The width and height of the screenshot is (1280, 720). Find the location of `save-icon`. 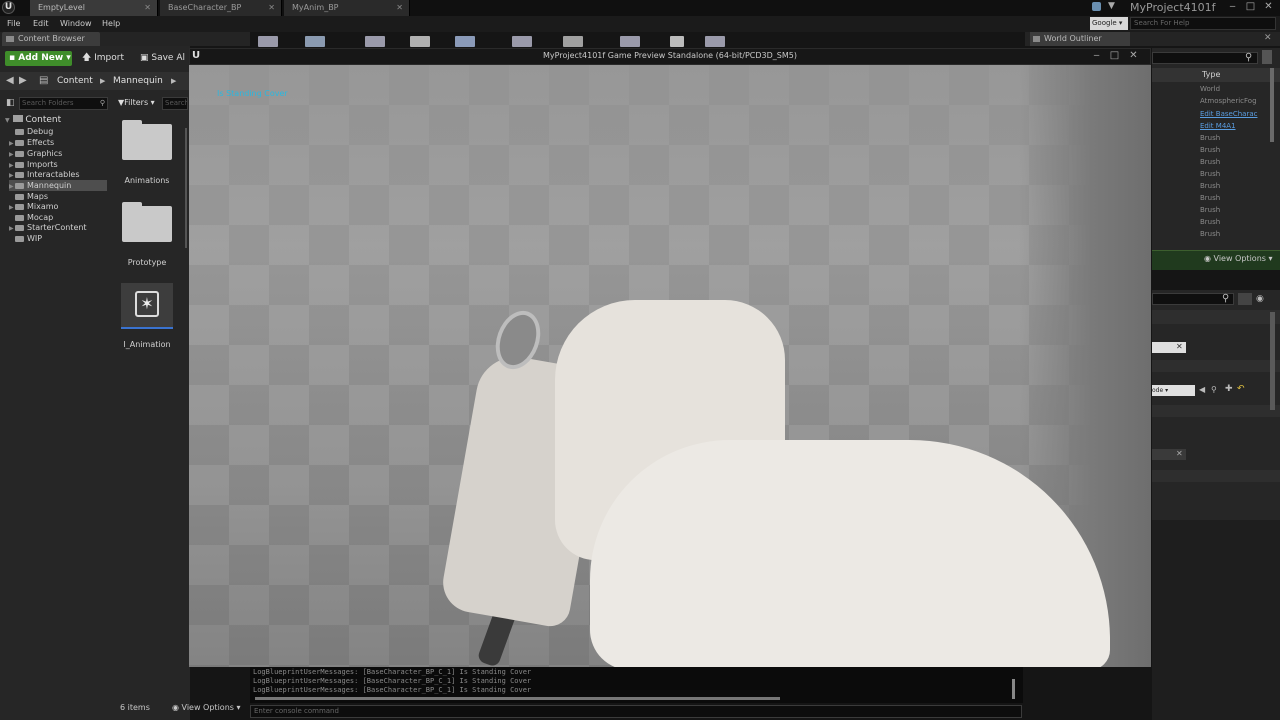

save-icon is located at coordinates (268, 41).